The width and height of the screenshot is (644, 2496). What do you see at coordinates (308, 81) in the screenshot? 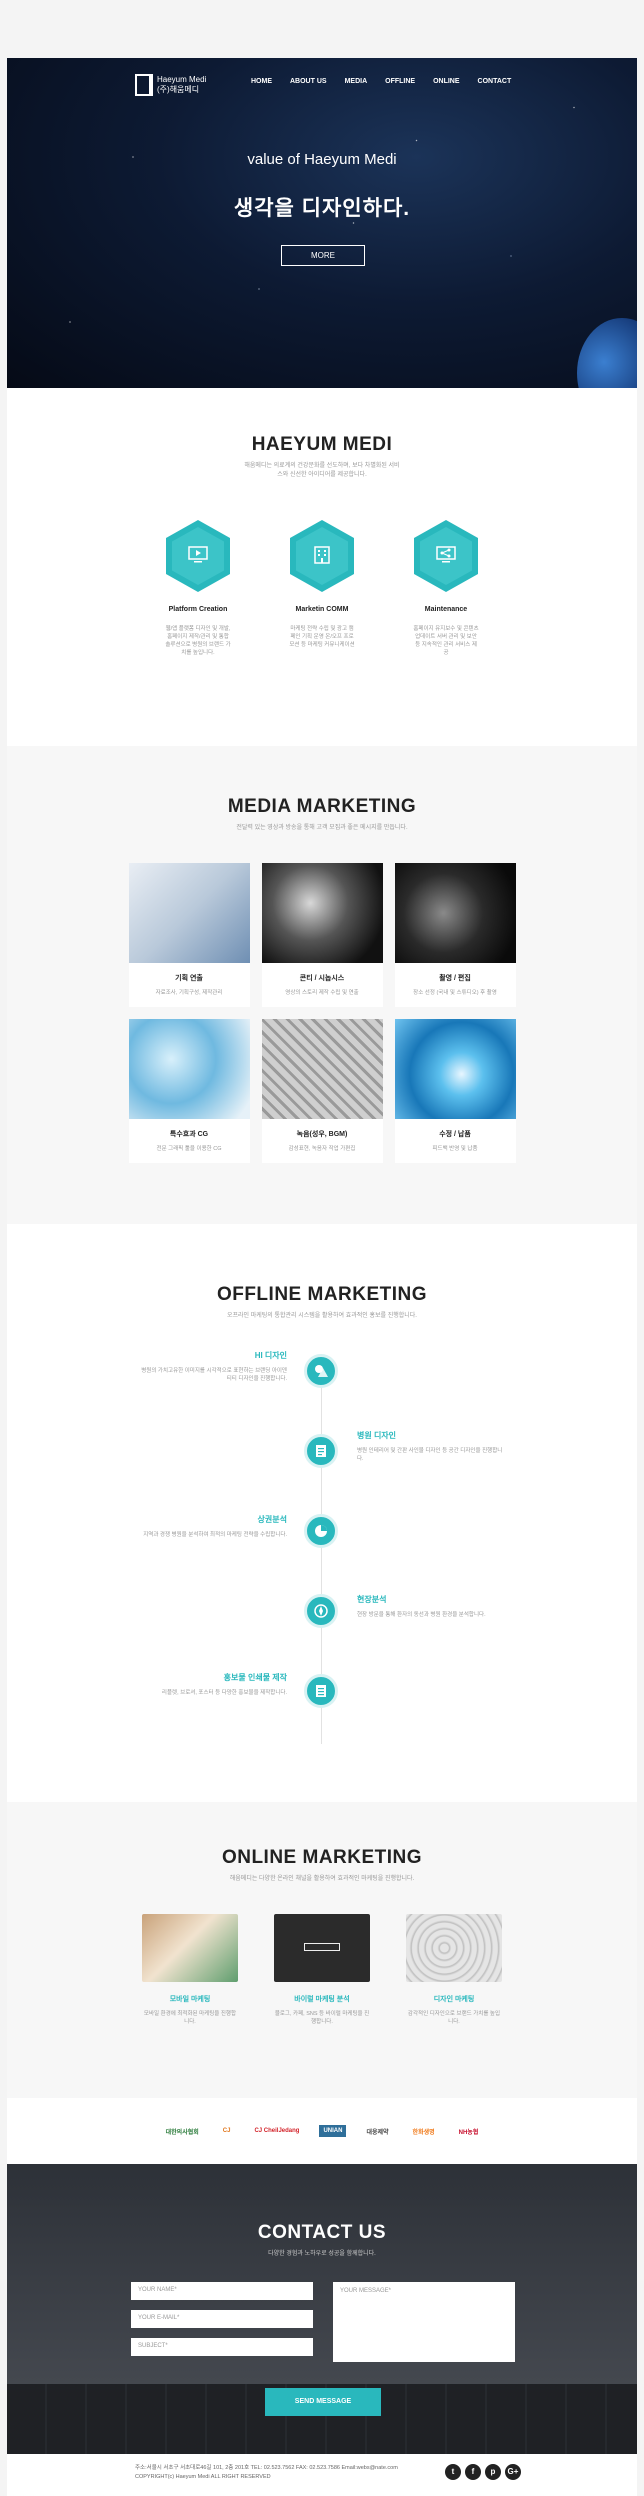
I see `menu-about: ABOUT US` at bounding box center [308, 81].